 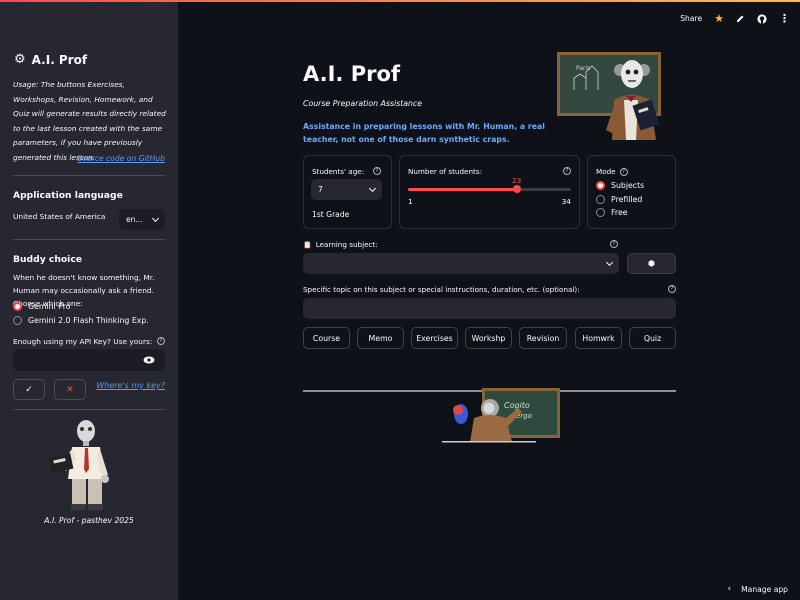 I want to click on workshop-button: Workshp, so click(x=488, y=338).